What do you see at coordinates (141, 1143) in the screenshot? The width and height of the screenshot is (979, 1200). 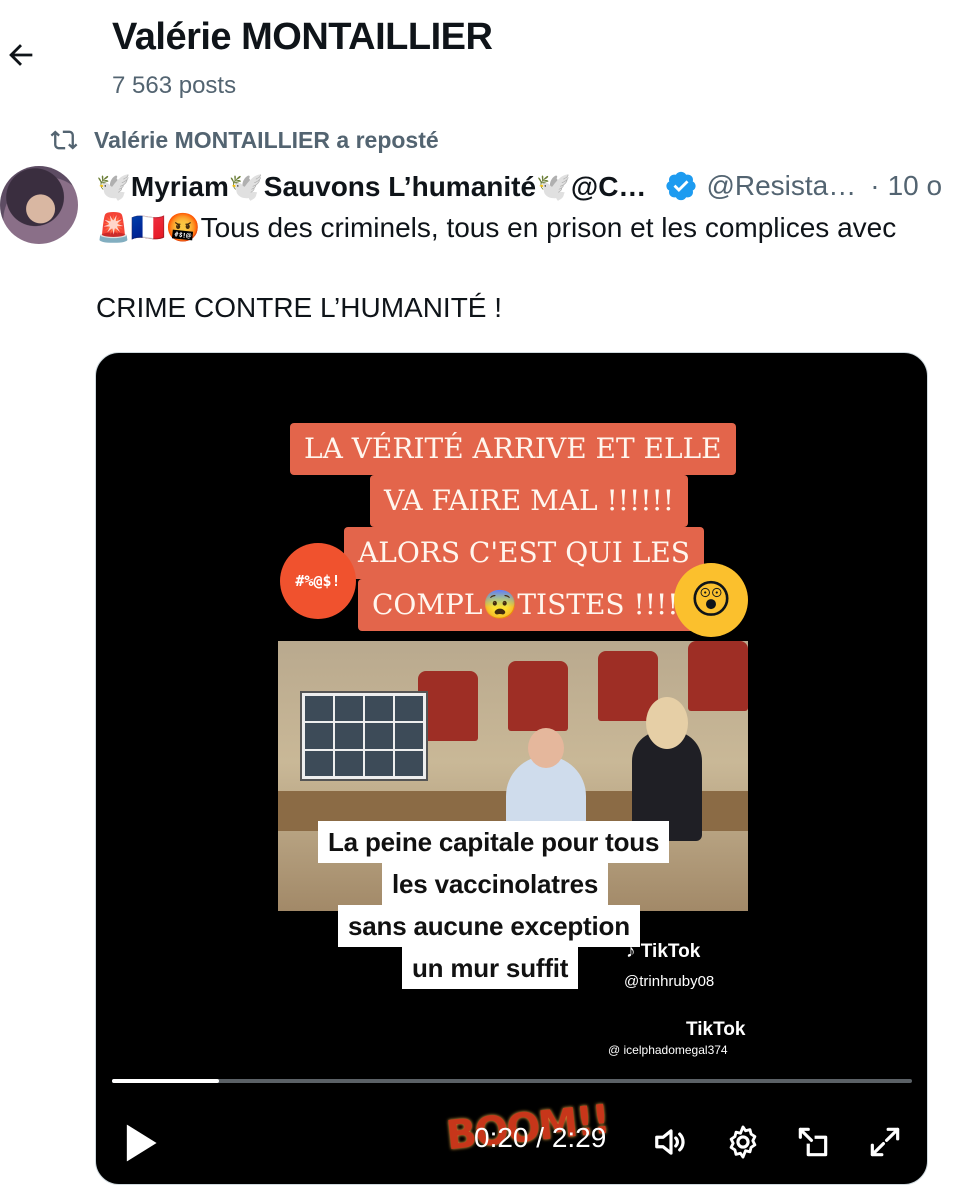 I see `play-icon` at bounding box center [141, 1143].